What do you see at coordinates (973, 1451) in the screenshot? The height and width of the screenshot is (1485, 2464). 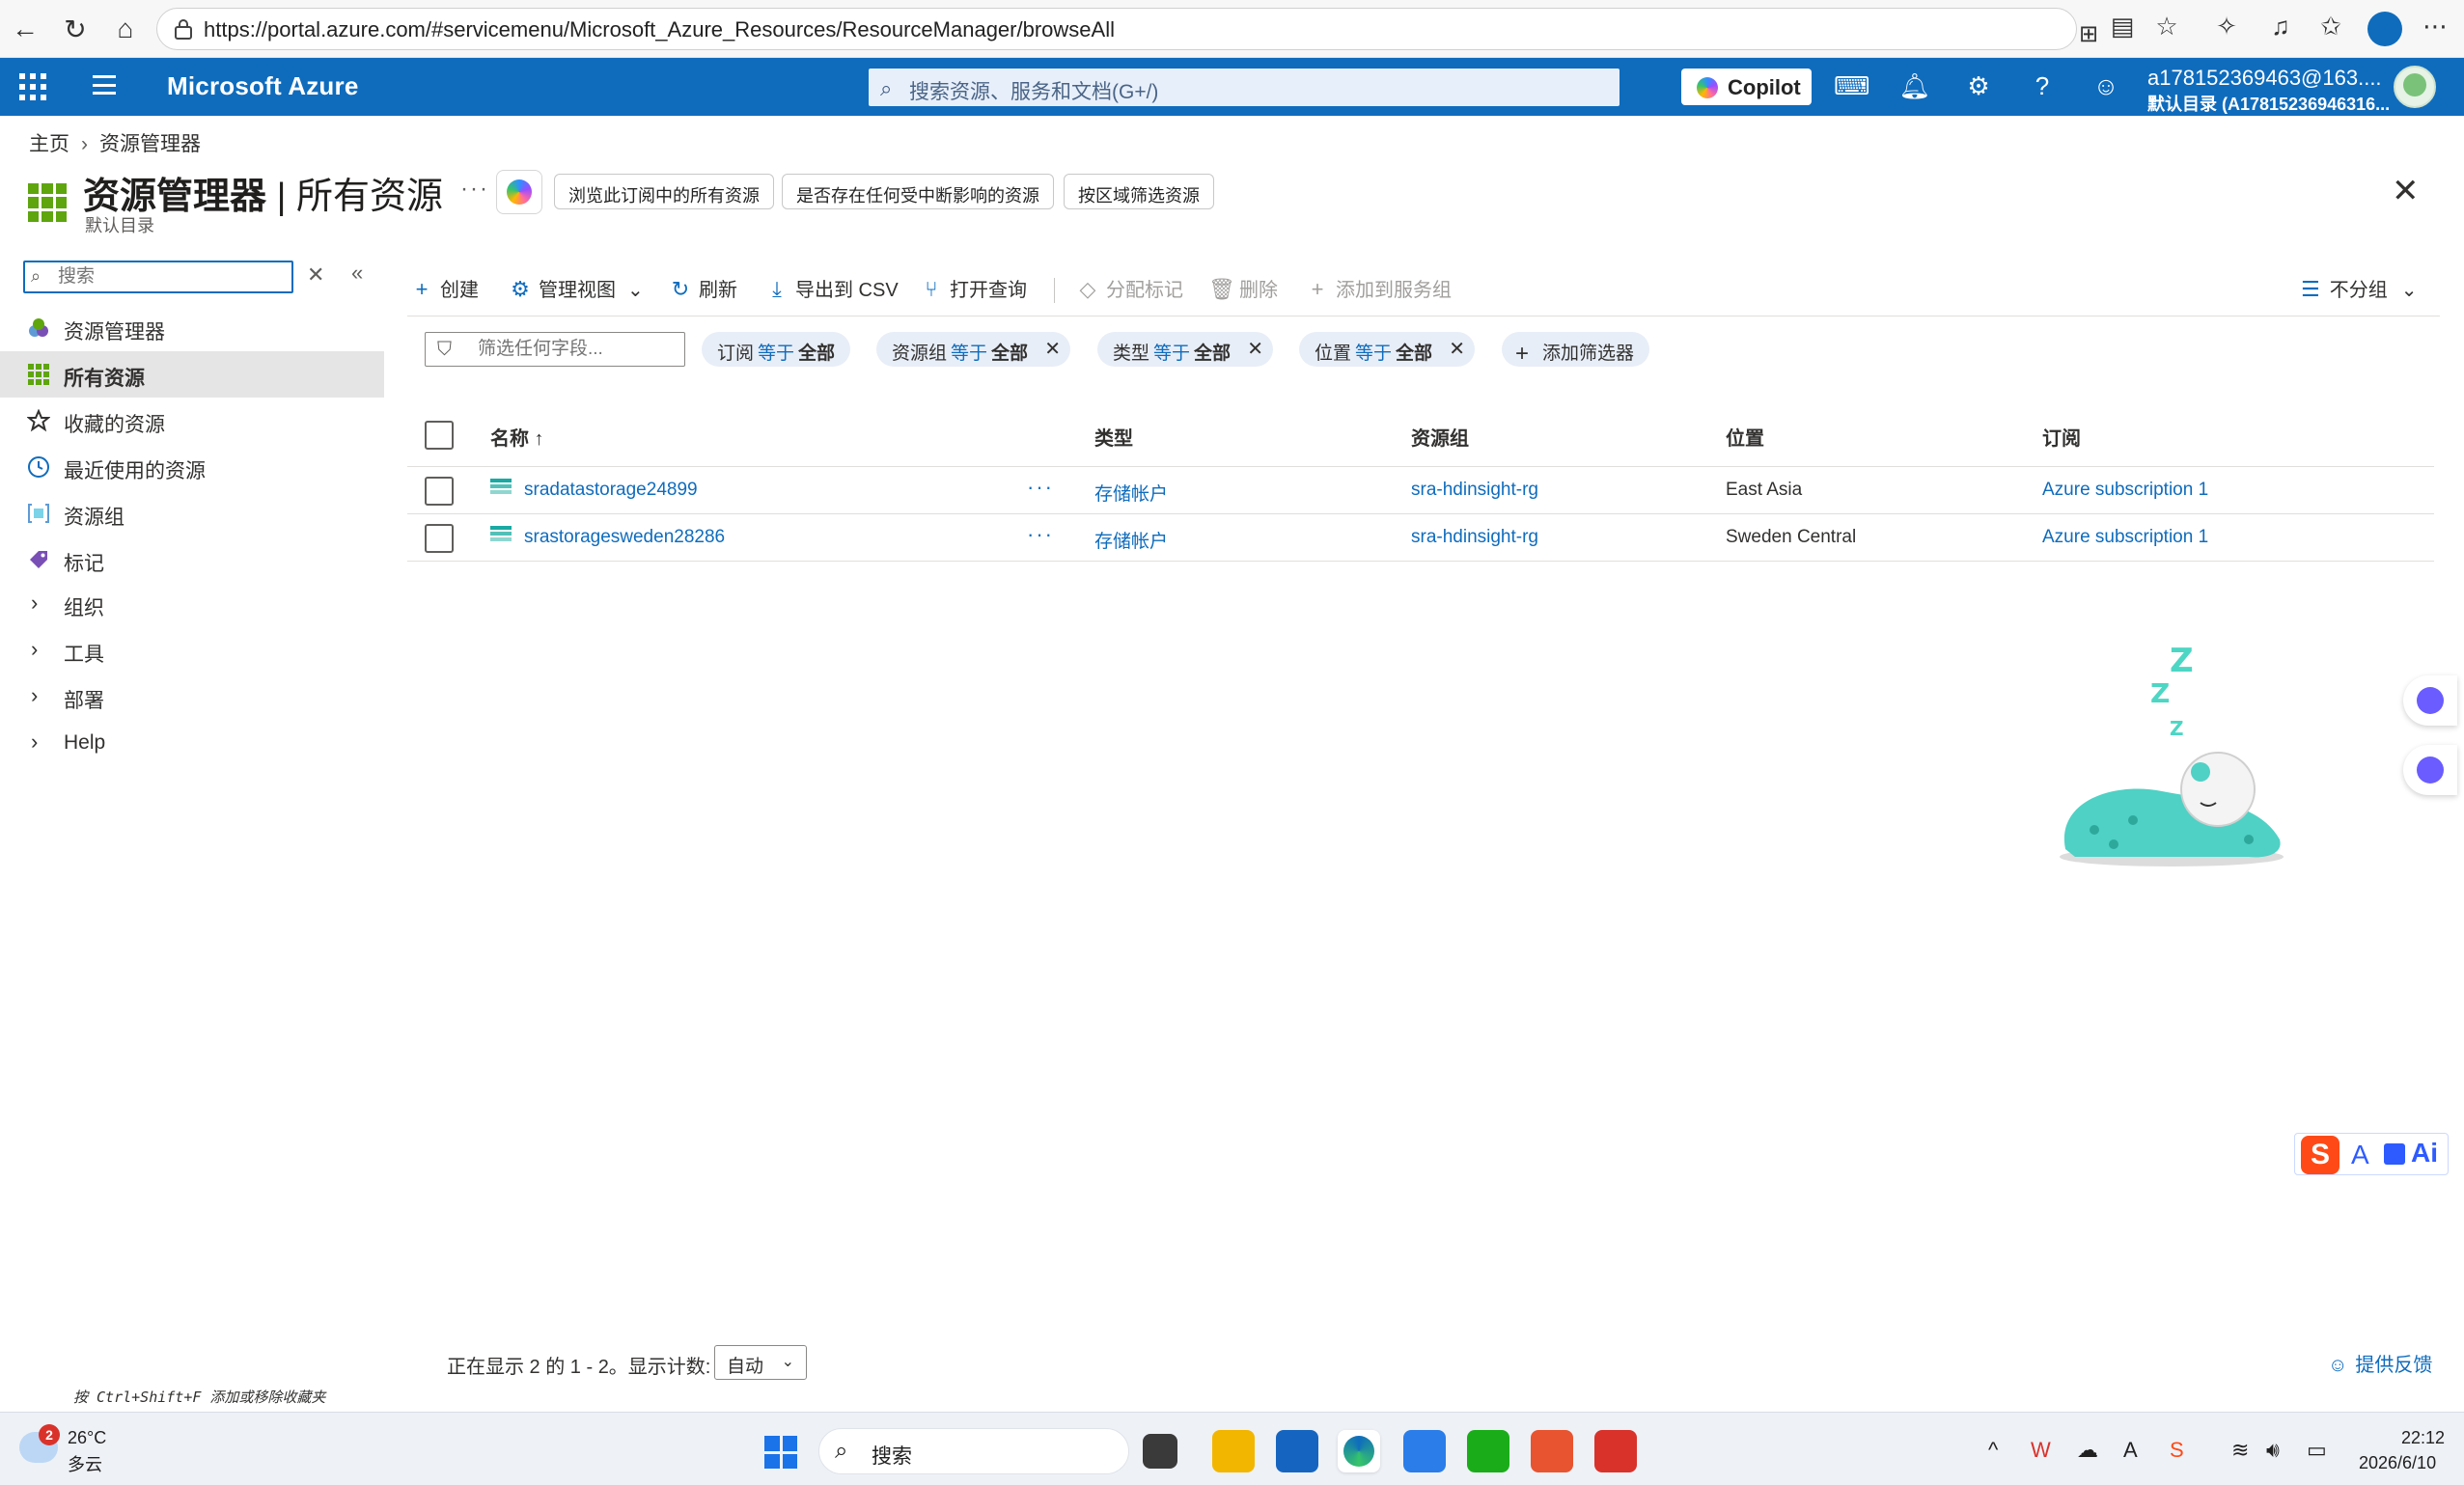 I see `taskbar-search: ⌕ 搜索` at bounding box center [973, 1451].